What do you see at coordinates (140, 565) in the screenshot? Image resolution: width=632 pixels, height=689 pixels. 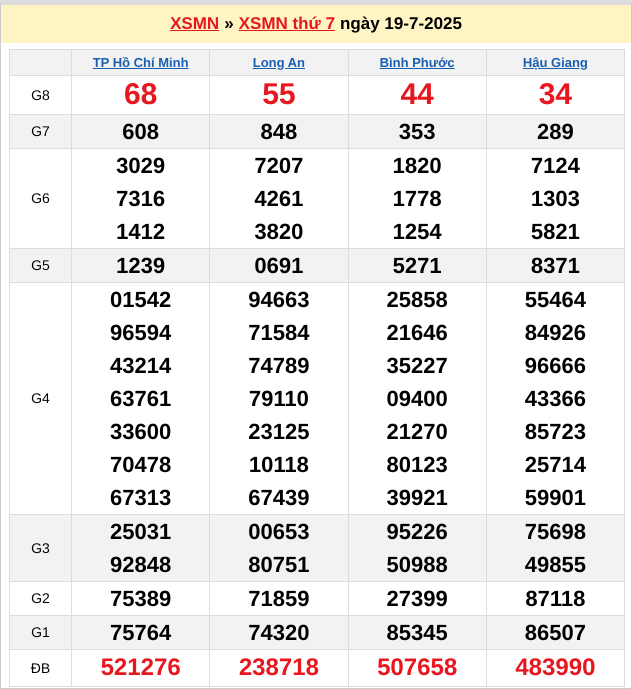 I see `winning-number: 92848` at bounding box center [140, 565].